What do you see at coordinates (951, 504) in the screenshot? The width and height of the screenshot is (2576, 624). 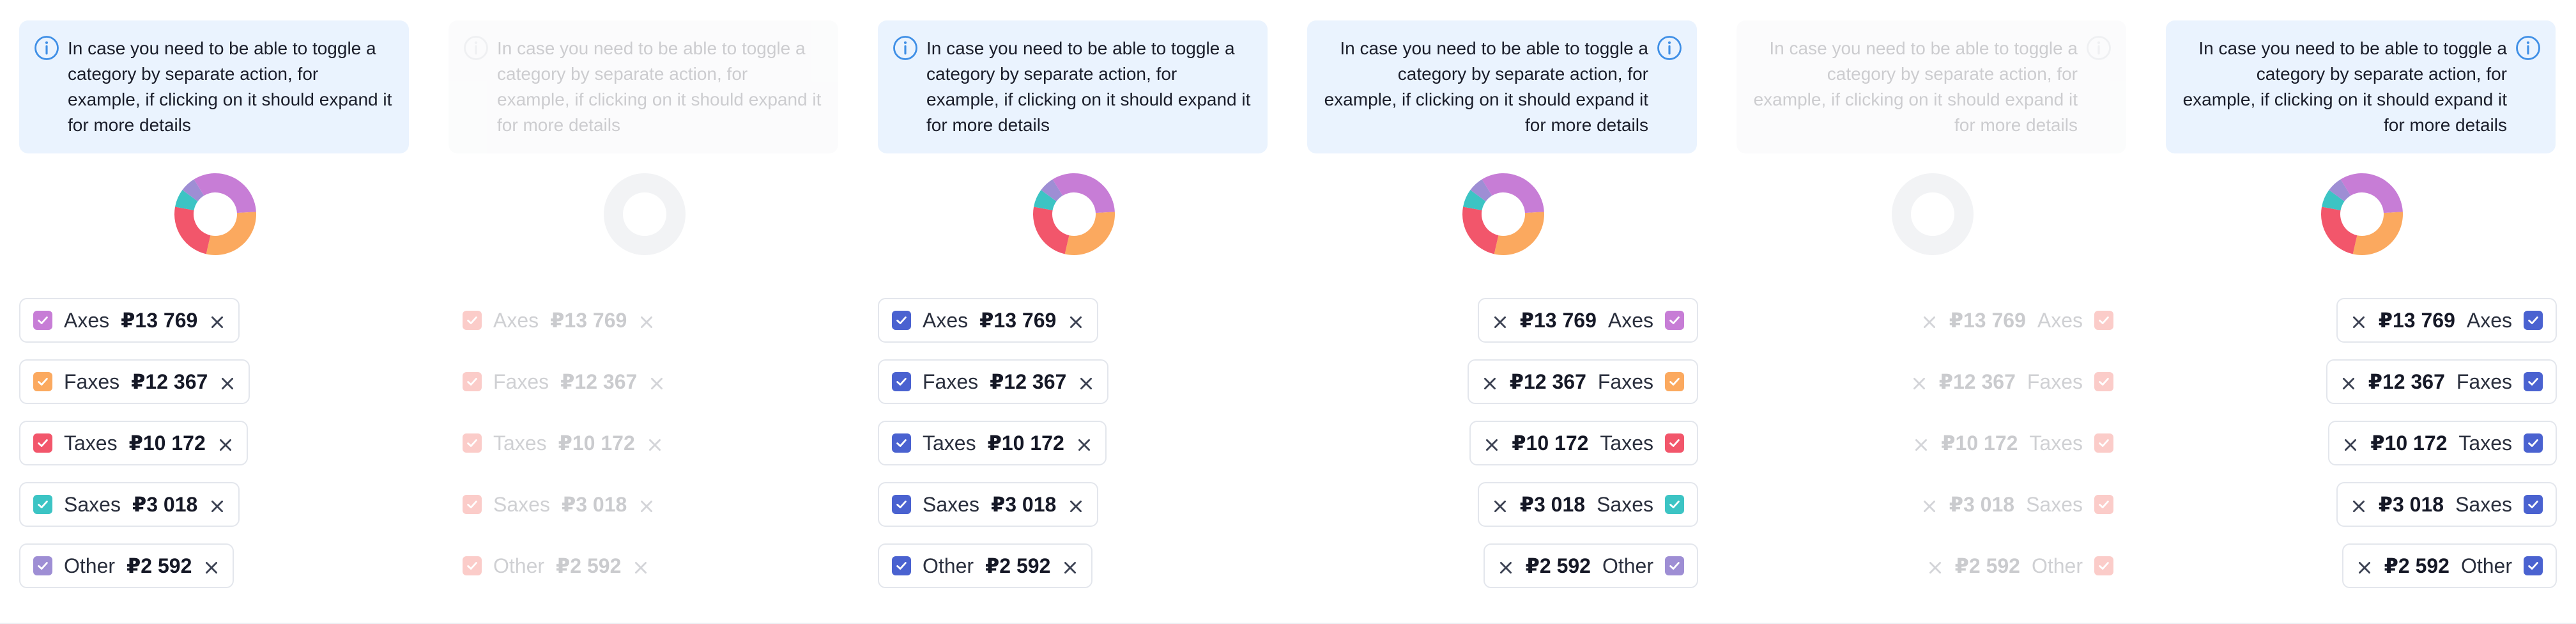 I see `chip-label: Saxes` at bounding box center [951, 504].